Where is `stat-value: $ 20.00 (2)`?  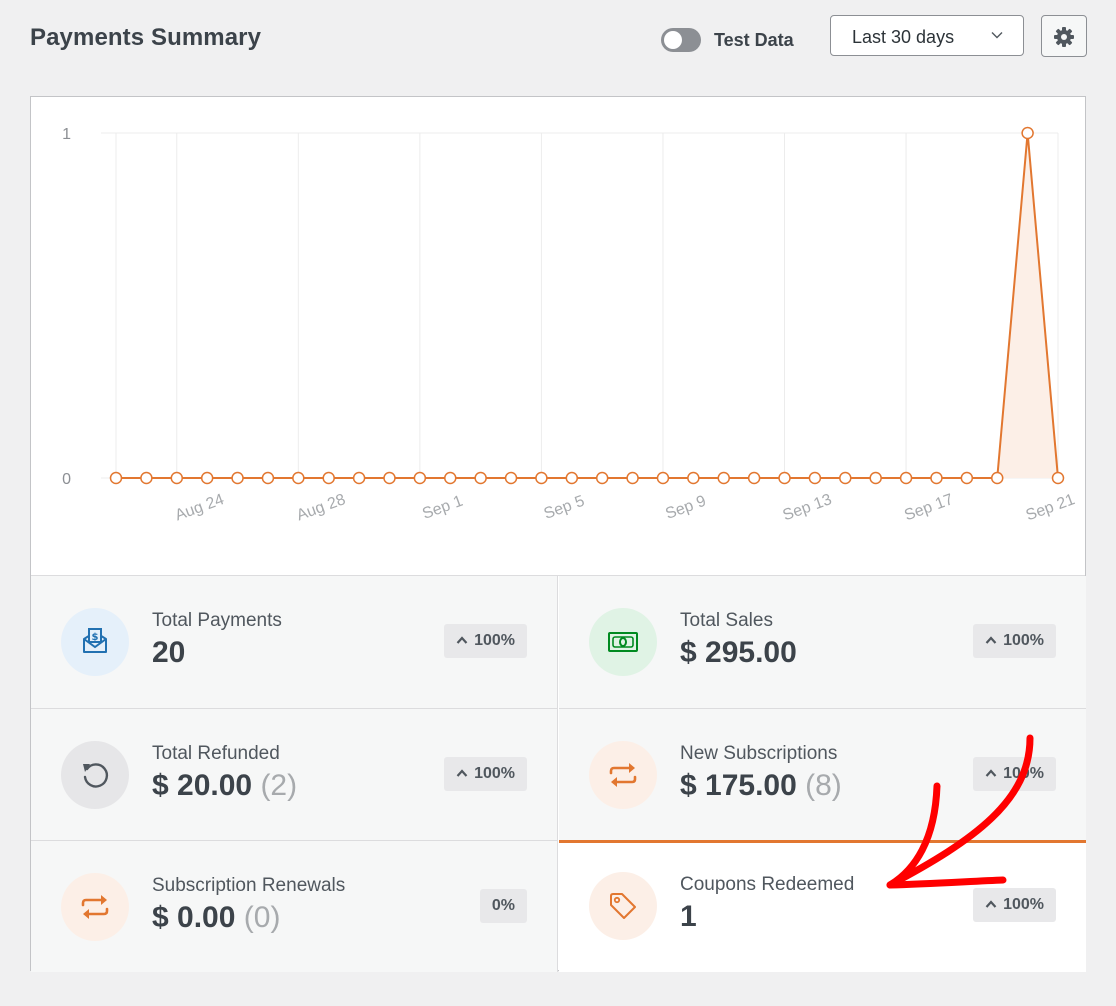
stat-value: $ 20.00 (2) is located at coordinates (224, 786).